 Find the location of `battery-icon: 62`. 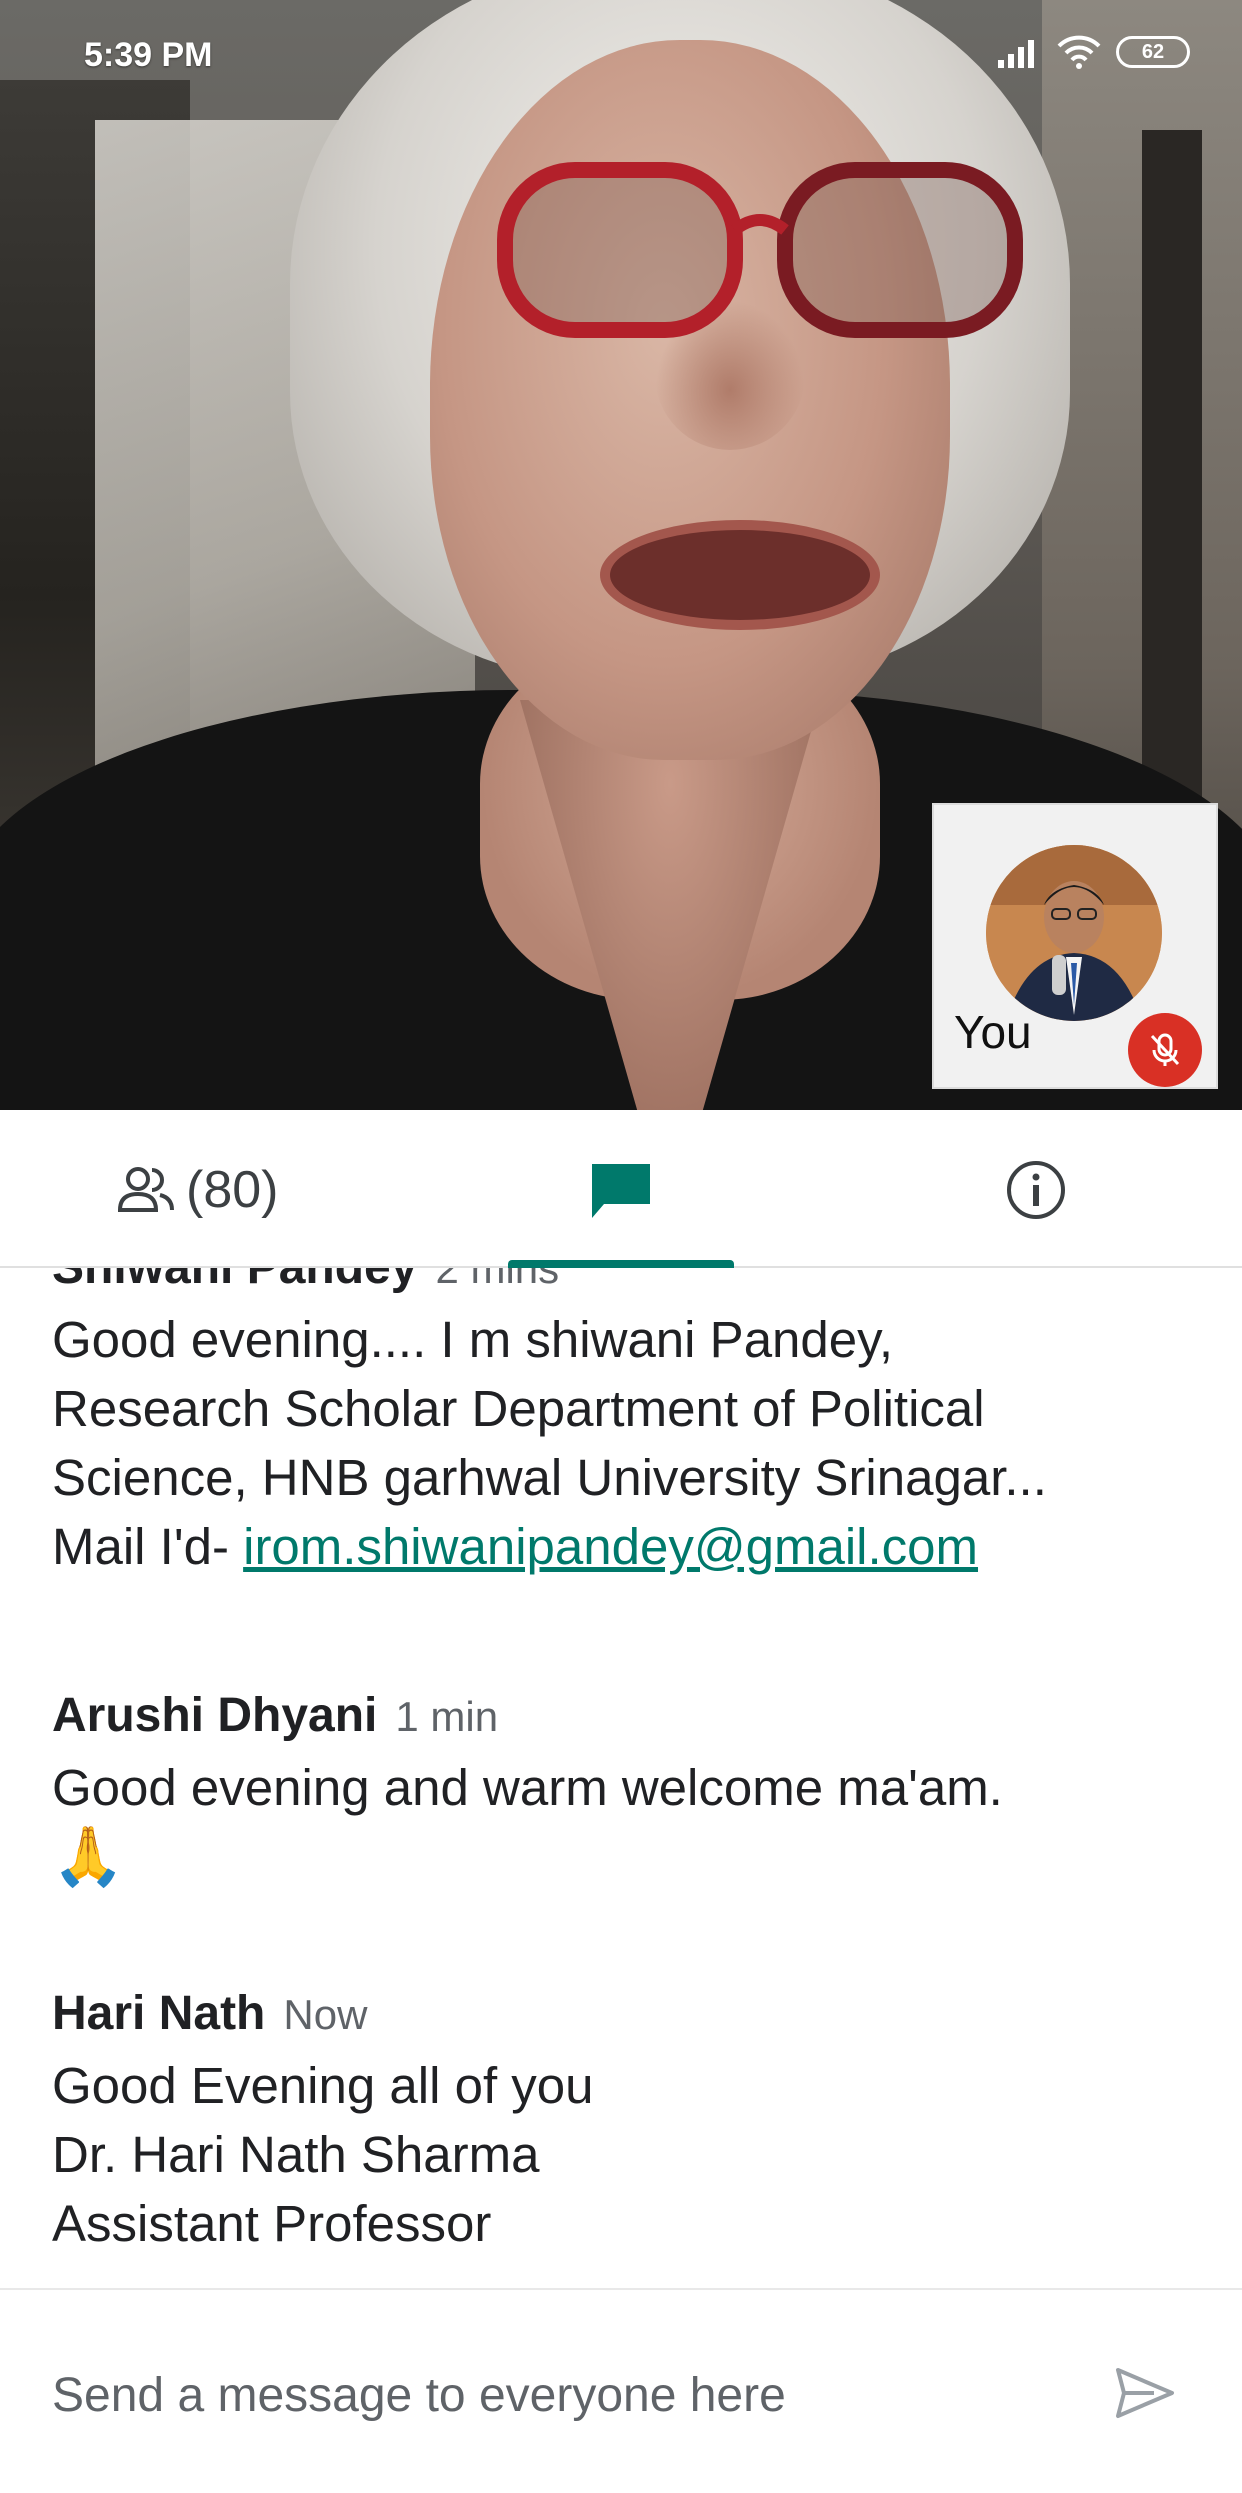

battery-icon: 62 is located at coordinates (1153, 52).